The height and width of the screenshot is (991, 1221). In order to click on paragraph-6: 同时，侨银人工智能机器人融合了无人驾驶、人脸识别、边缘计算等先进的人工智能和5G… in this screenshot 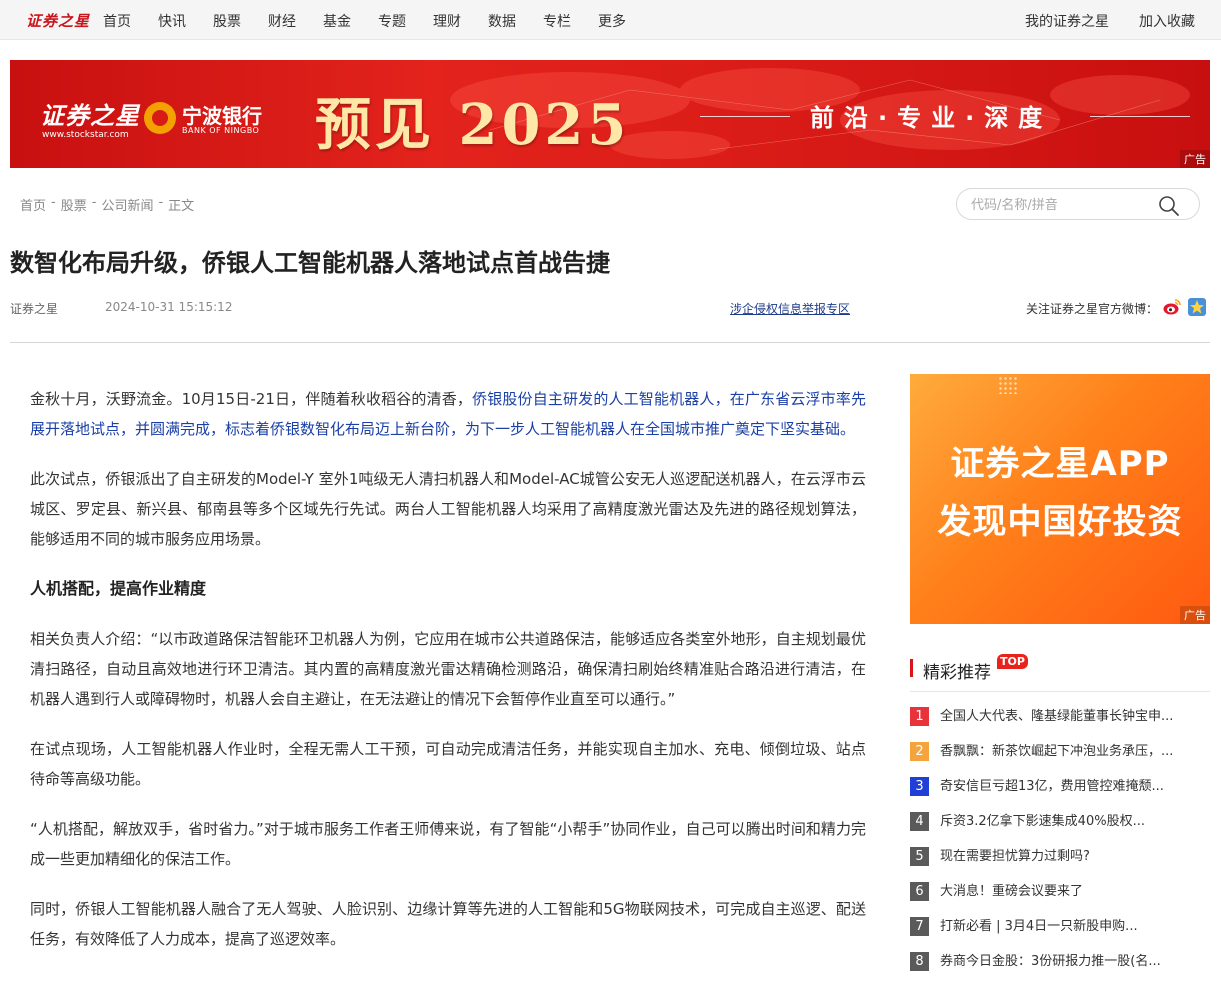, I will do `click(448, 924)`.